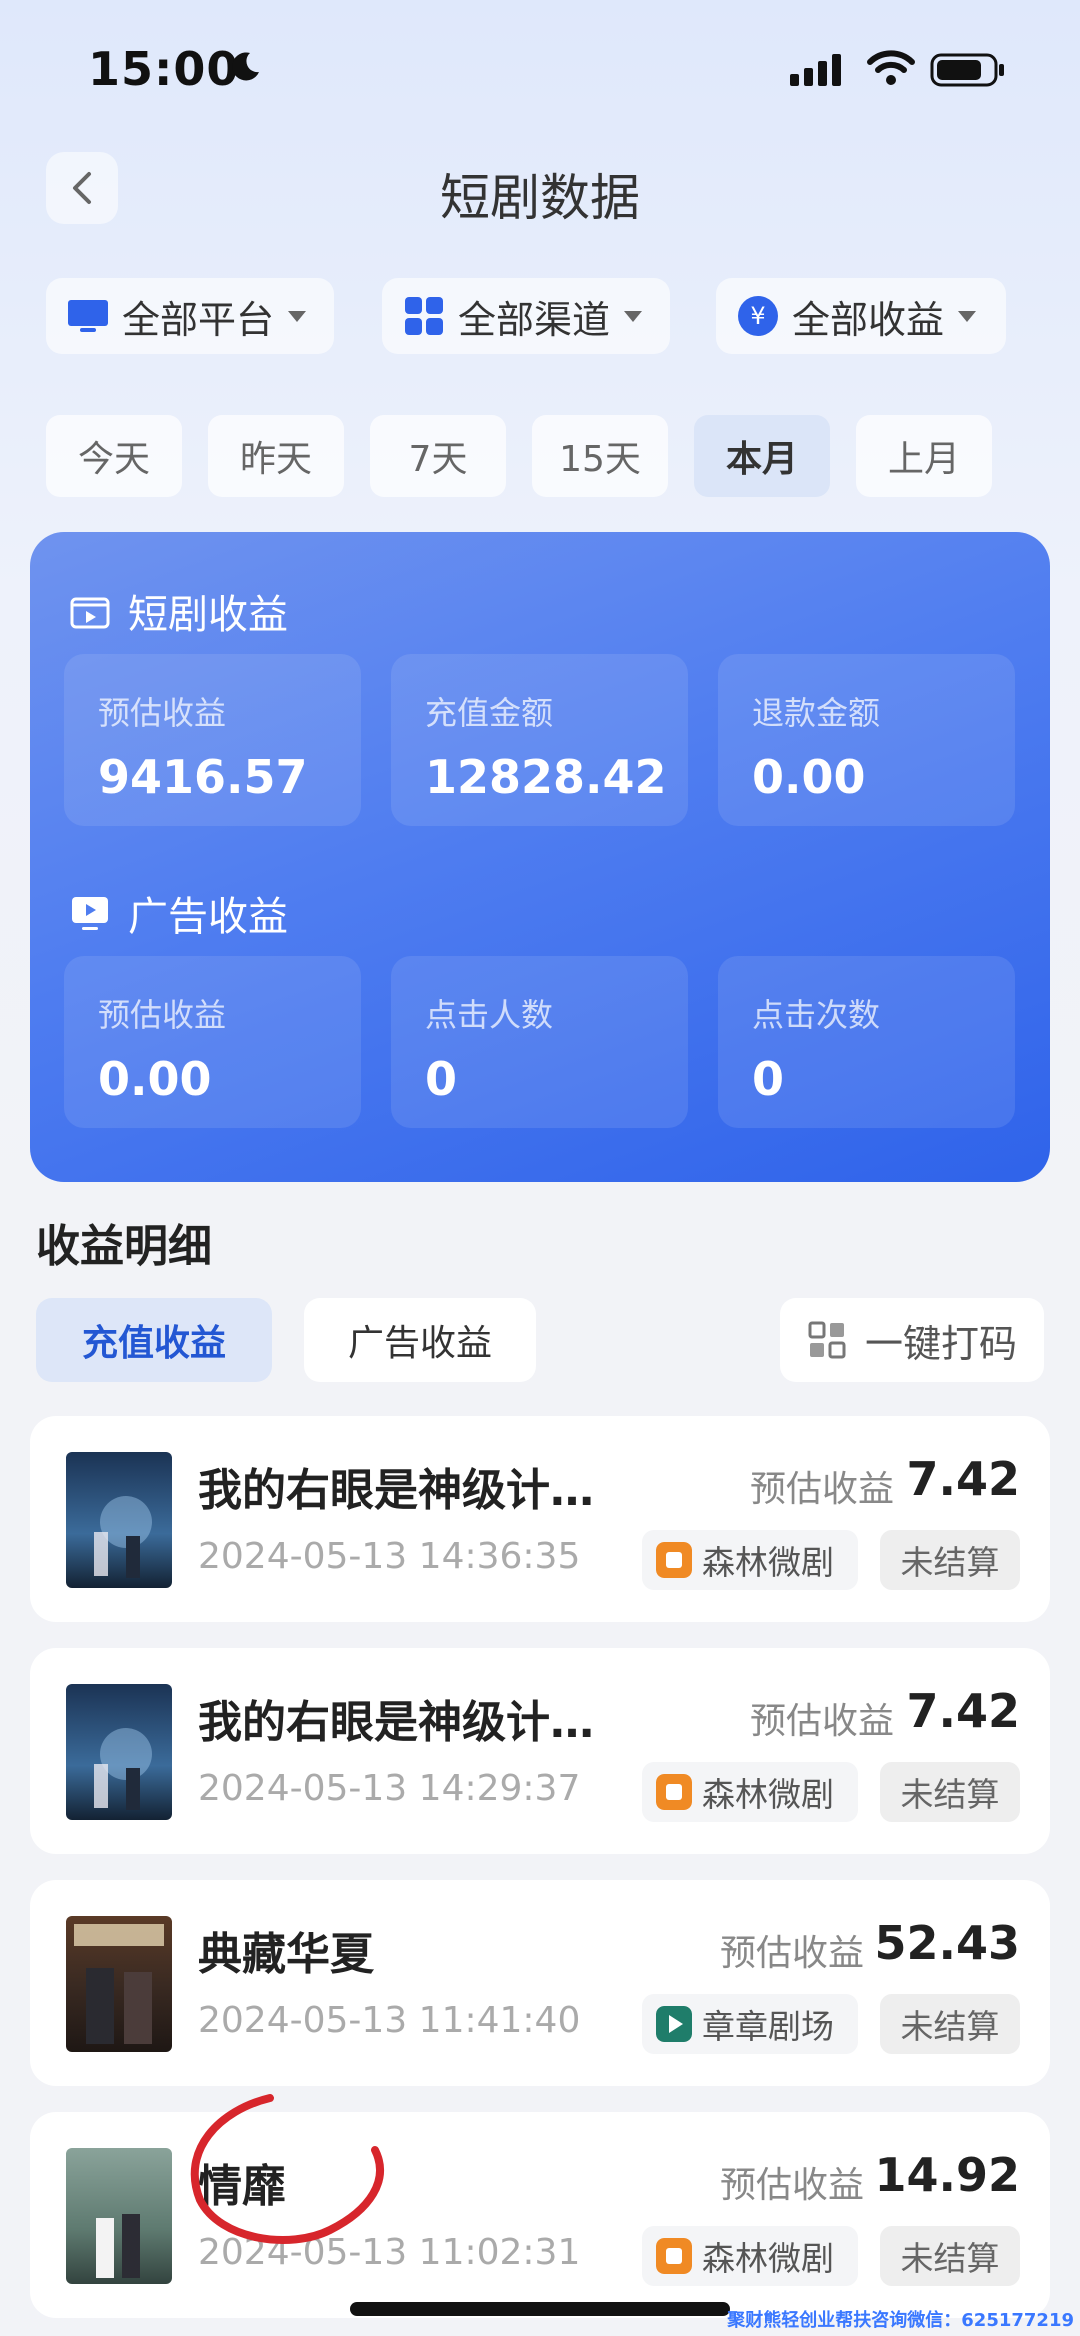  I want to click on drama-title: 典藏华夏, so click(286, 1954).